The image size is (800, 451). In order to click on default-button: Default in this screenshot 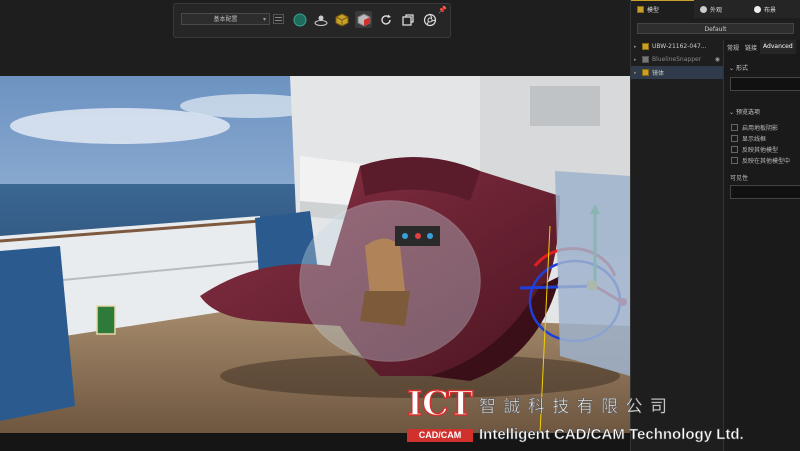, I will do `click(715, 28)`.